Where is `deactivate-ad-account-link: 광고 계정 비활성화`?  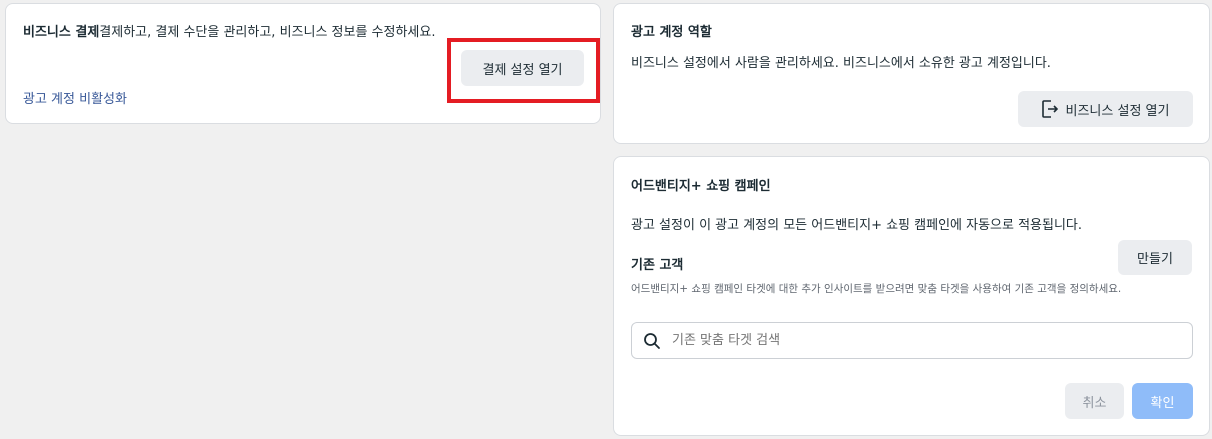
deactivate-ad-account-link: 광고 계정 비활성화 is located at coordinates (75, 97).